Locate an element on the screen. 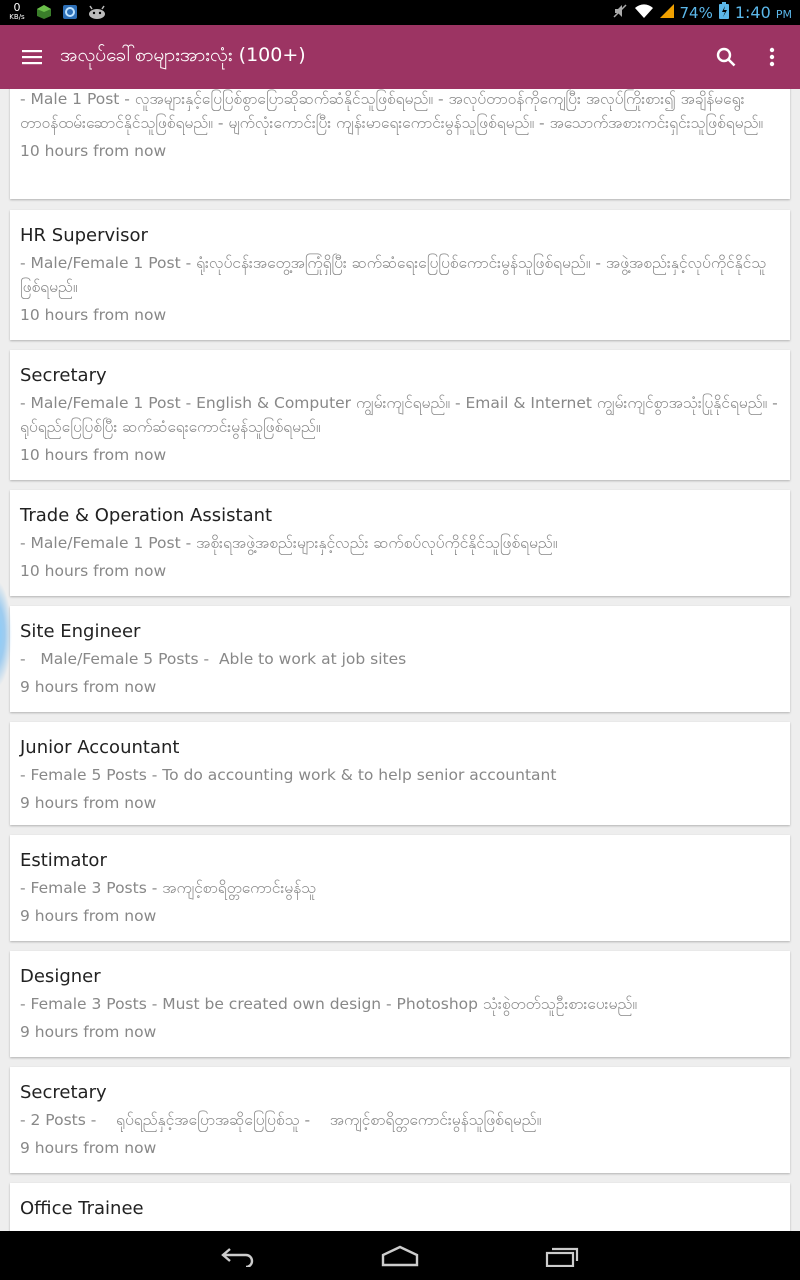 This screenshot has width=800, height=1280. job-title: Trade & Operation Assistant is located at coordinates (146, 515).